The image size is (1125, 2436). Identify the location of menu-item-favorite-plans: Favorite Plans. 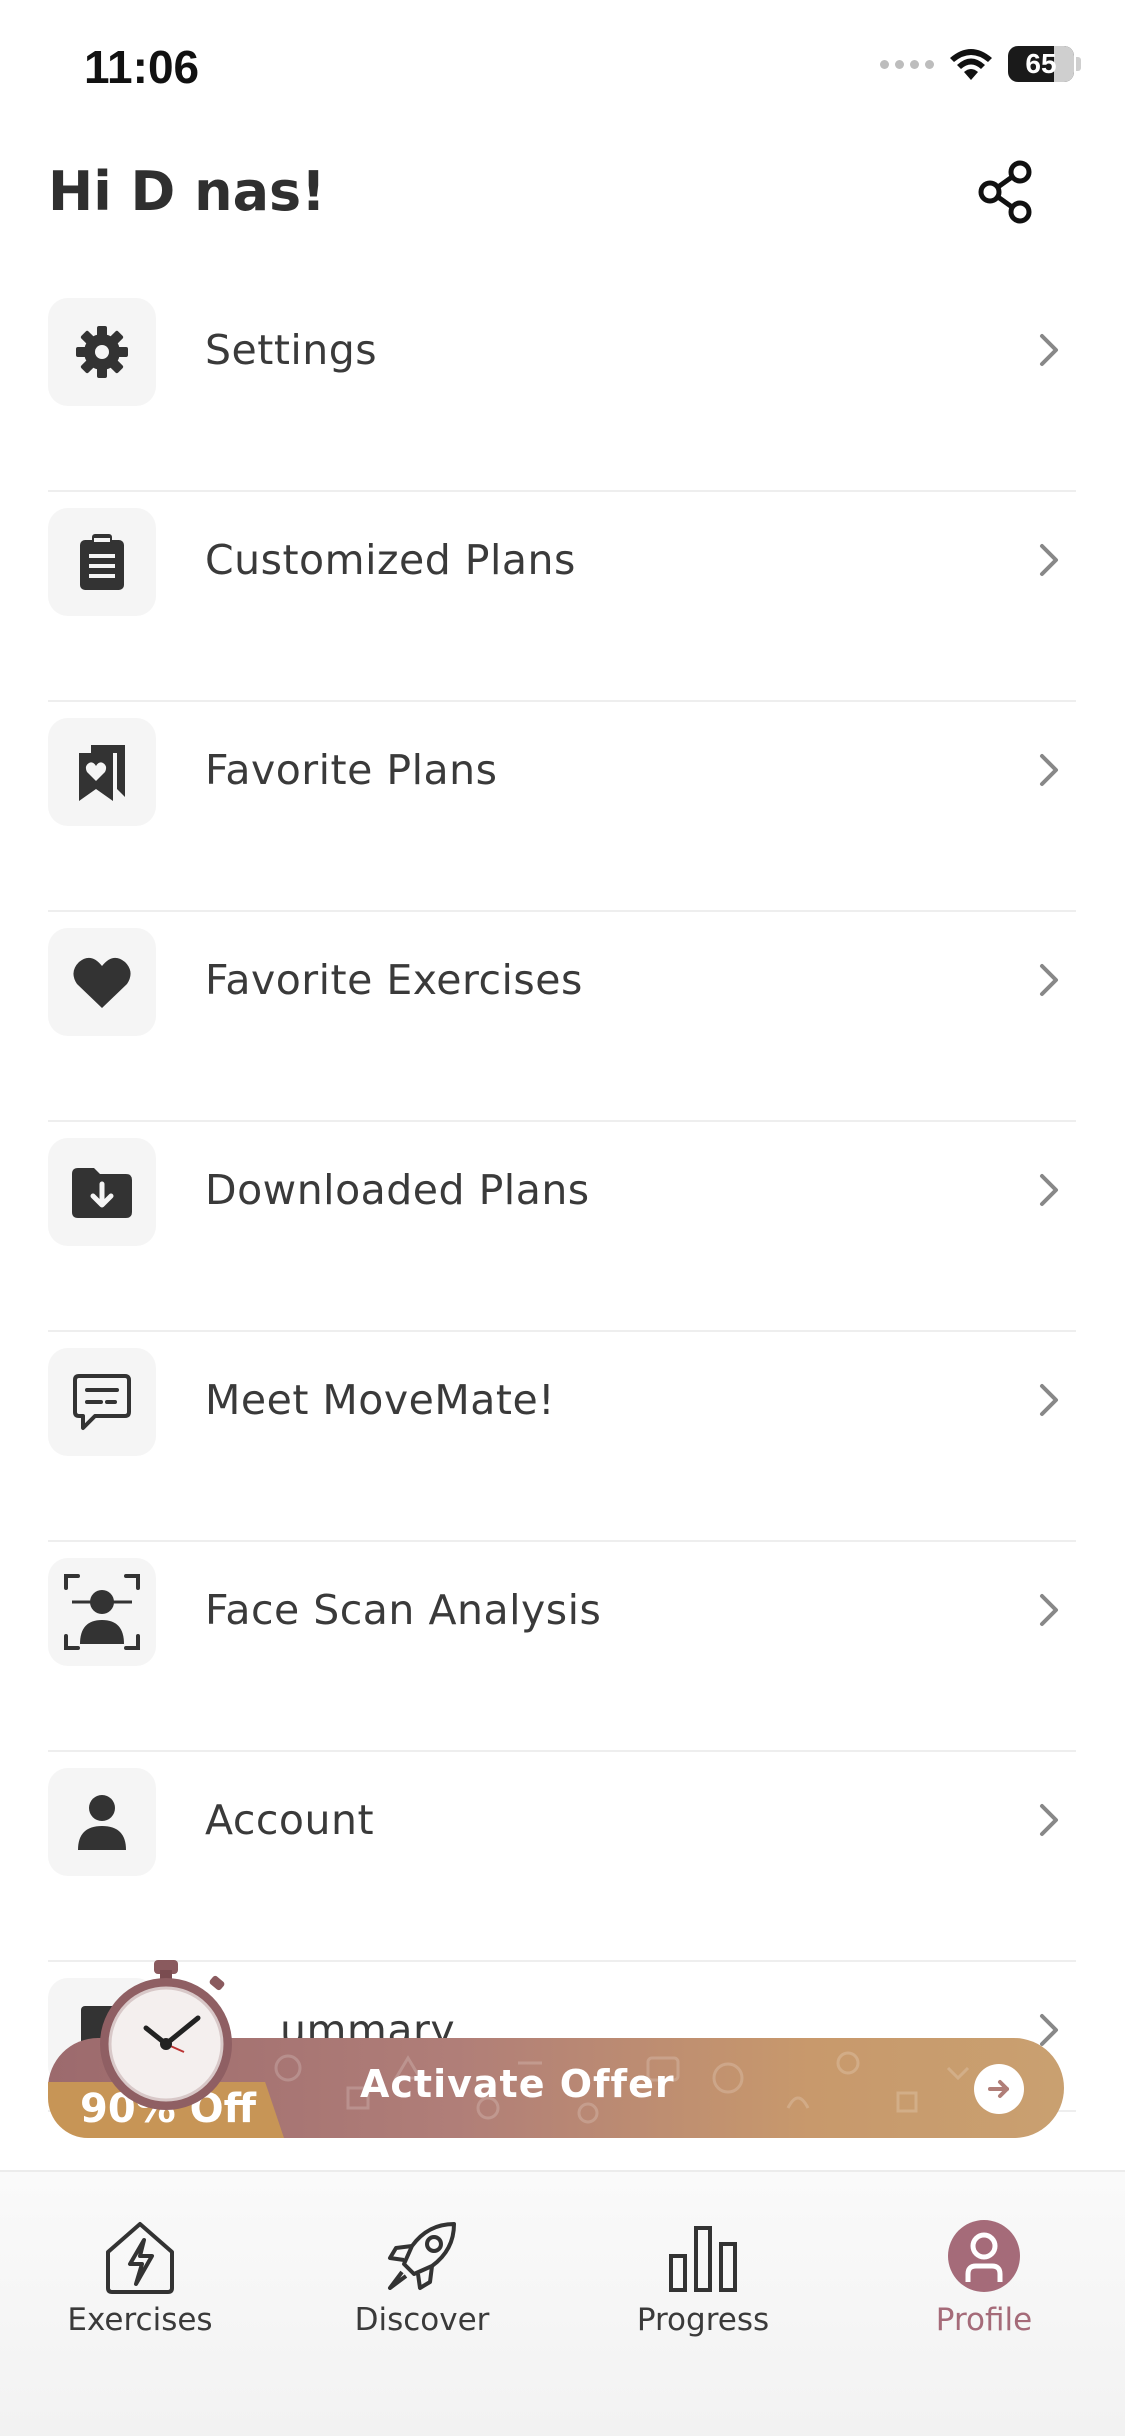
(562, 807).